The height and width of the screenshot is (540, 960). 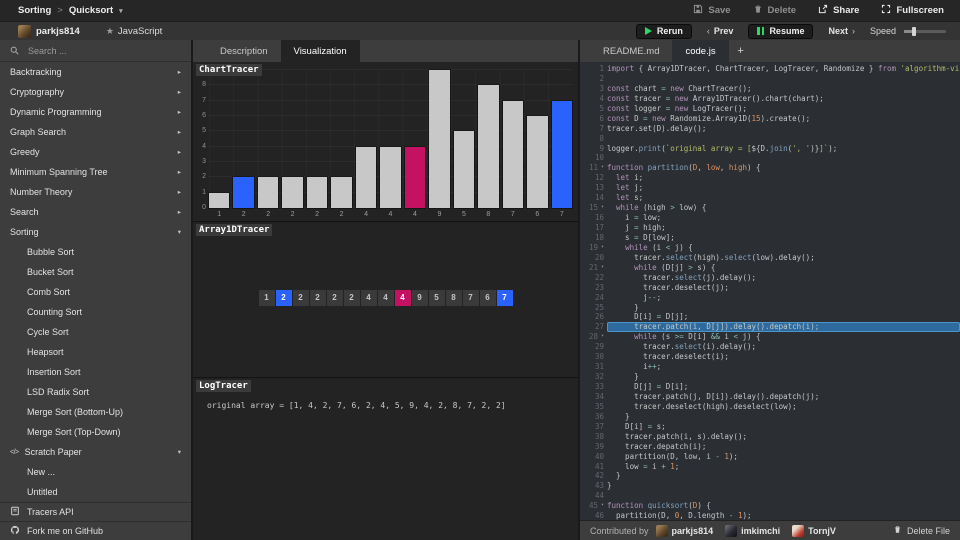 What do you see at coordinates (366, 214) in the screenshot?
I see `x-axis-tick-label: 4` at bounding box center [366, 214].